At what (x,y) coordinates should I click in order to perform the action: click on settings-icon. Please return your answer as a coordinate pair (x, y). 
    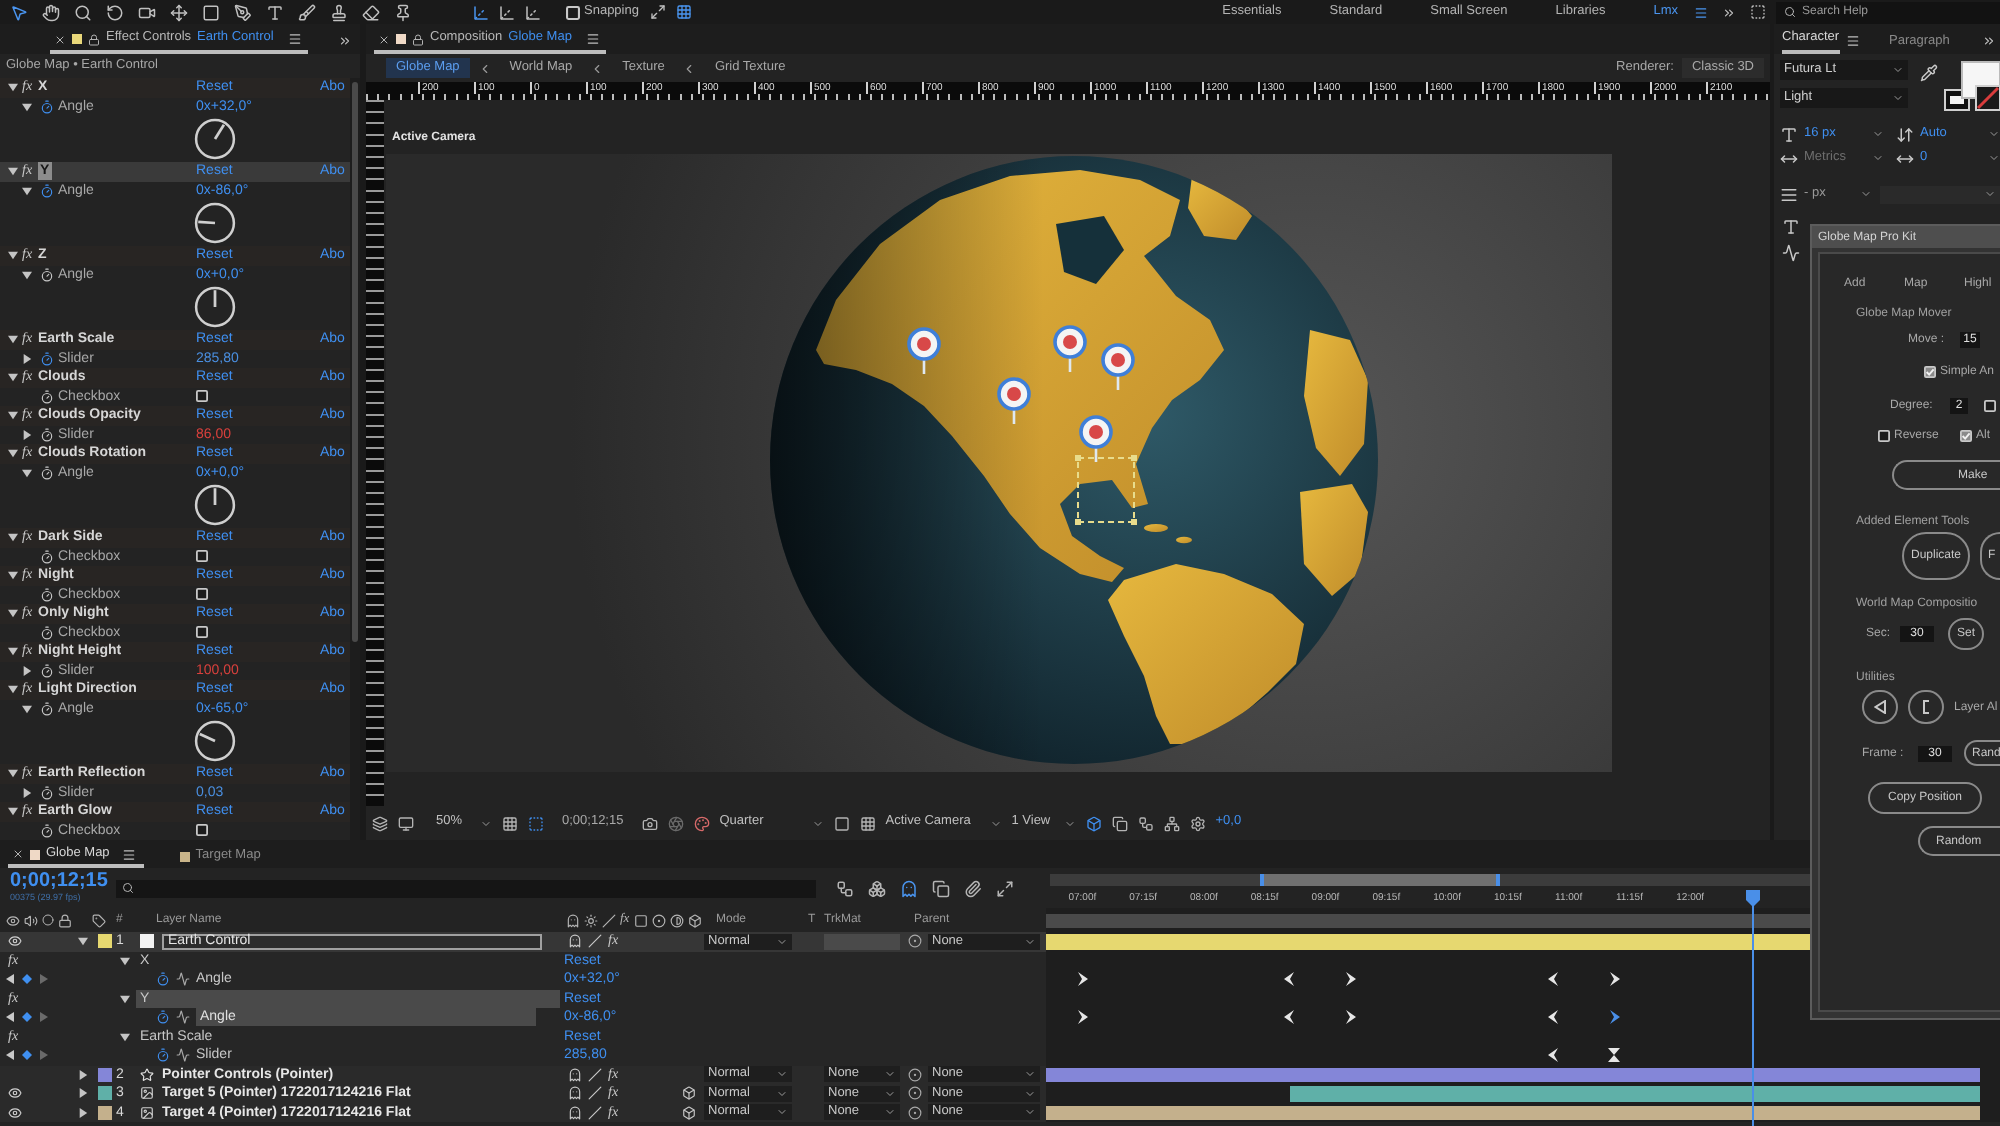
    Looking at the image, I should click on (1197, 823).